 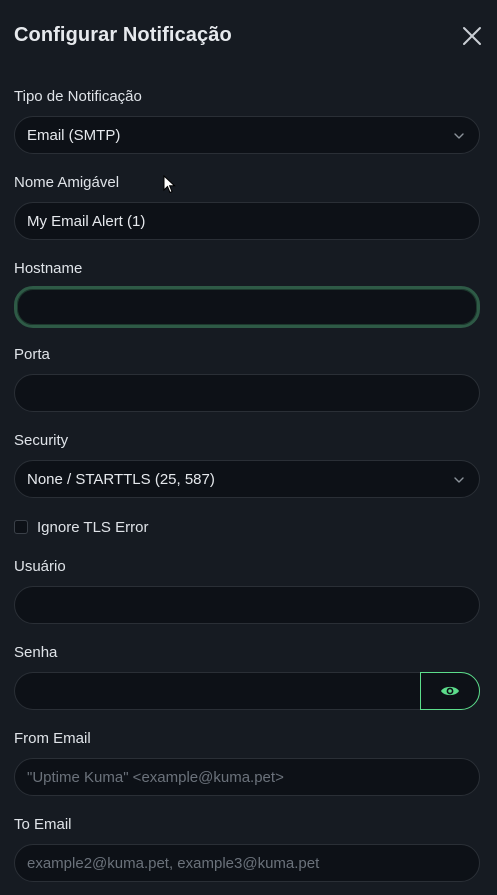 What do you see at coordinates (247, 135) in the screenshot?
I see `notification-type-select: Email (SMTP)` at bounding box center [247, 135].